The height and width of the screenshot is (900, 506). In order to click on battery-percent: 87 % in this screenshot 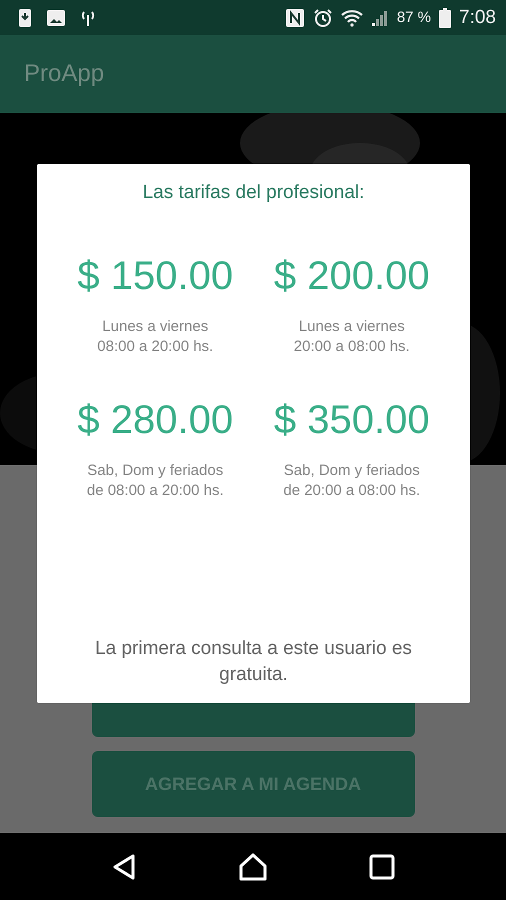, I will do `click(414, 17)`.